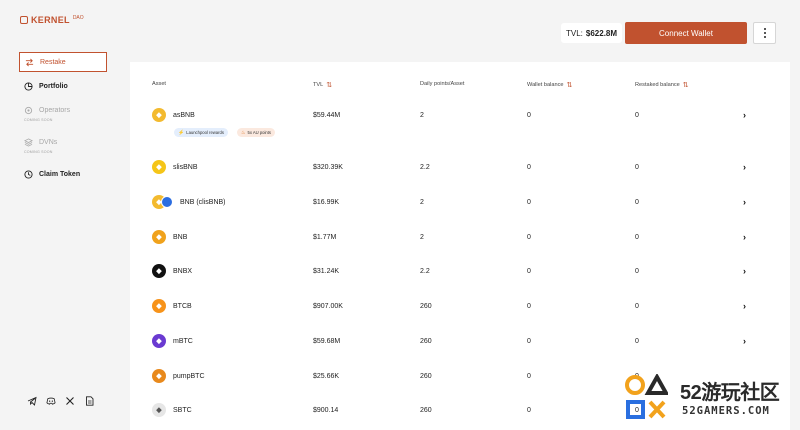  I want to click on asset-name: slisBNB, so click(185, 167).